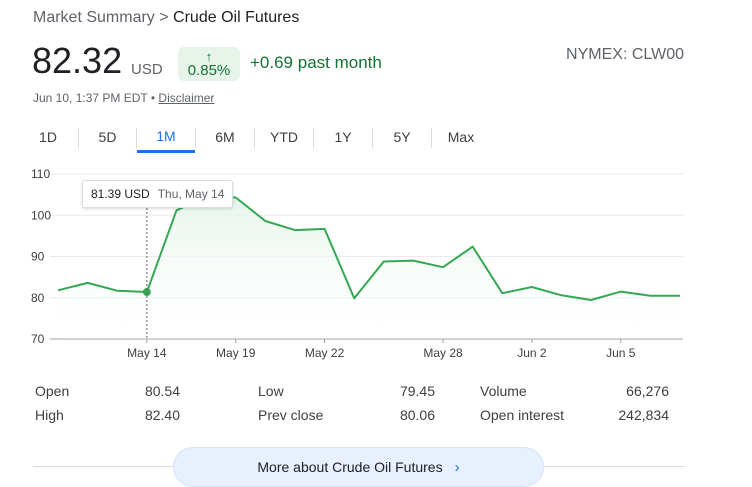 The height and width of the screenshot is (487, 752). I want to click on timestamp-text: Jun 10, 1:37 PM EDT, so click(90, 98).